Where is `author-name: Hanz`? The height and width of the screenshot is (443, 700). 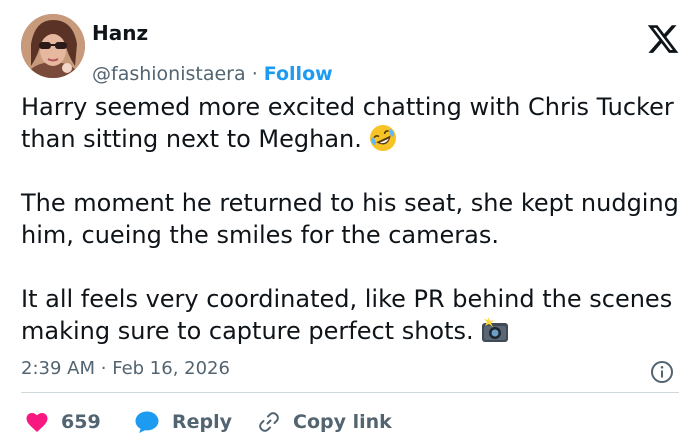 author-name: Hanz is located at coordinates (120, 33).